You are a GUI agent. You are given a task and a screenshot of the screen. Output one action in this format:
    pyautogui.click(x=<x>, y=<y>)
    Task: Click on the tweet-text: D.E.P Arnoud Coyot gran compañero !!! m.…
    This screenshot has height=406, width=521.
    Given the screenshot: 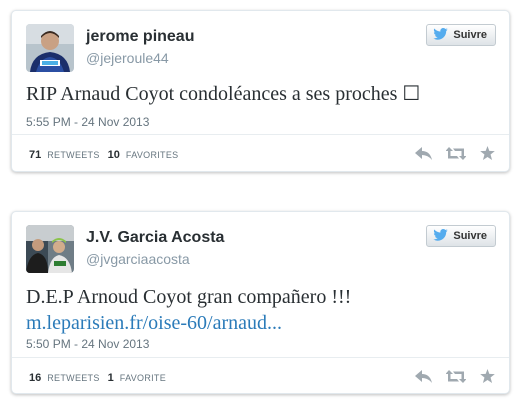 What is the action you would take?
    pyautogui.click(x=188, y=310)
    